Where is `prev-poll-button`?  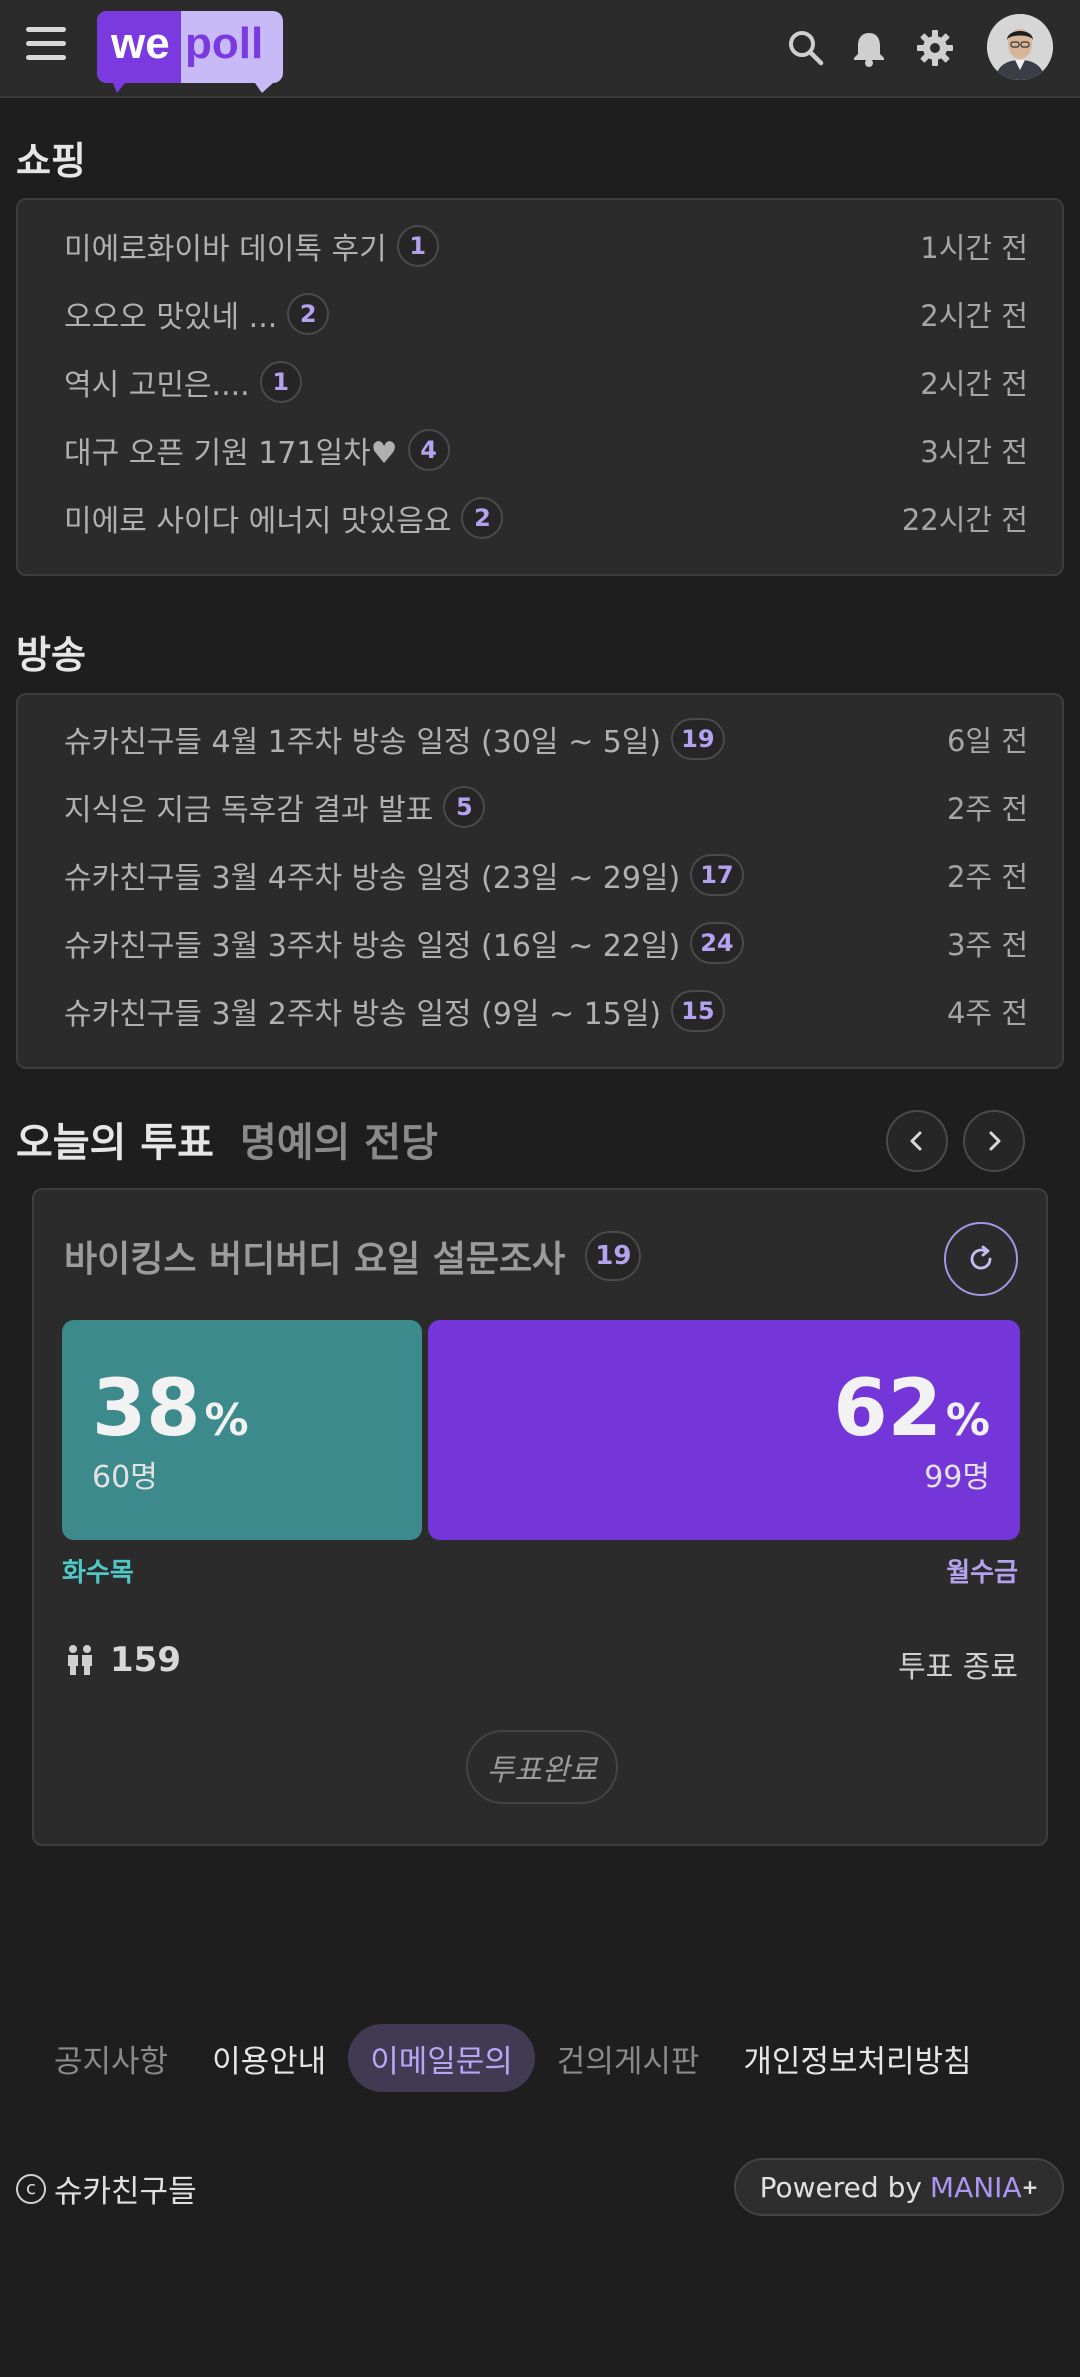 prev-poll-button is located at coordinates (917, 1141).